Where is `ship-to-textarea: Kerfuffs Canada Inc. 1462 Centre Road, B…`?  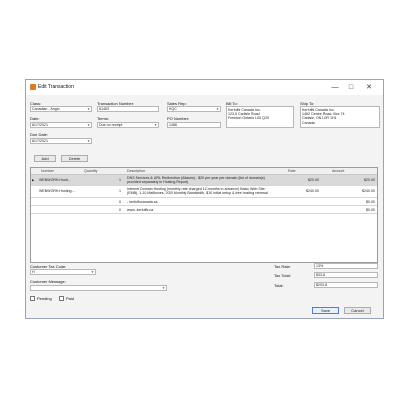
ship-to-textarea: Kerfuffs Canada Inc. 1462 Centre Road, B… is located at coordinates (340, 117).